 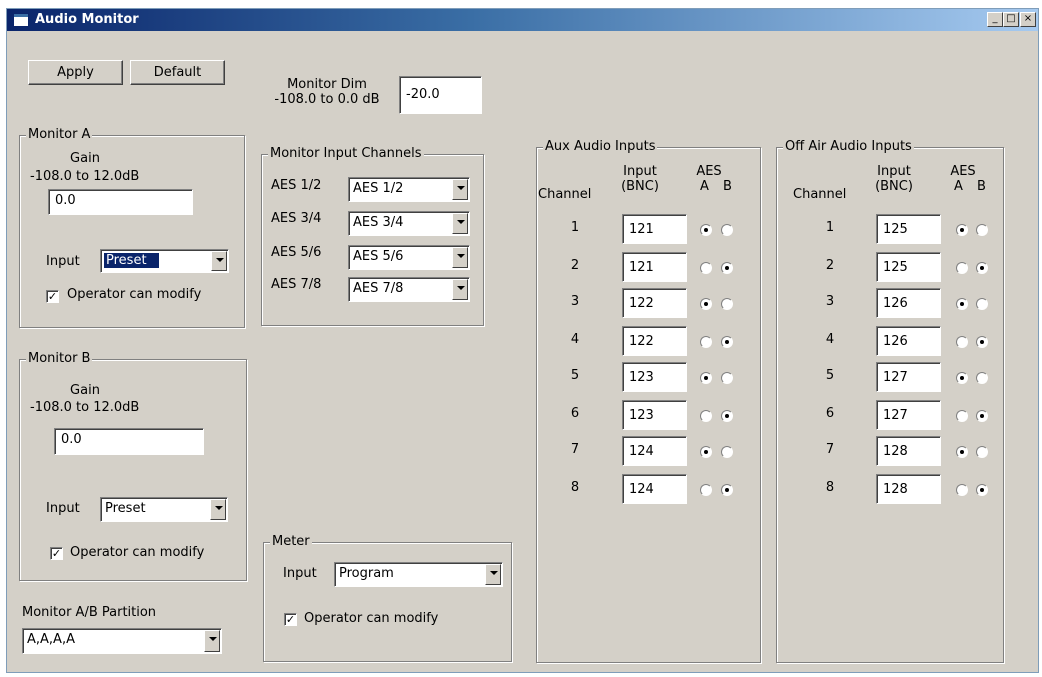 I want to click on offair-input-header: Input (BNC), so click(x=894, y=179).